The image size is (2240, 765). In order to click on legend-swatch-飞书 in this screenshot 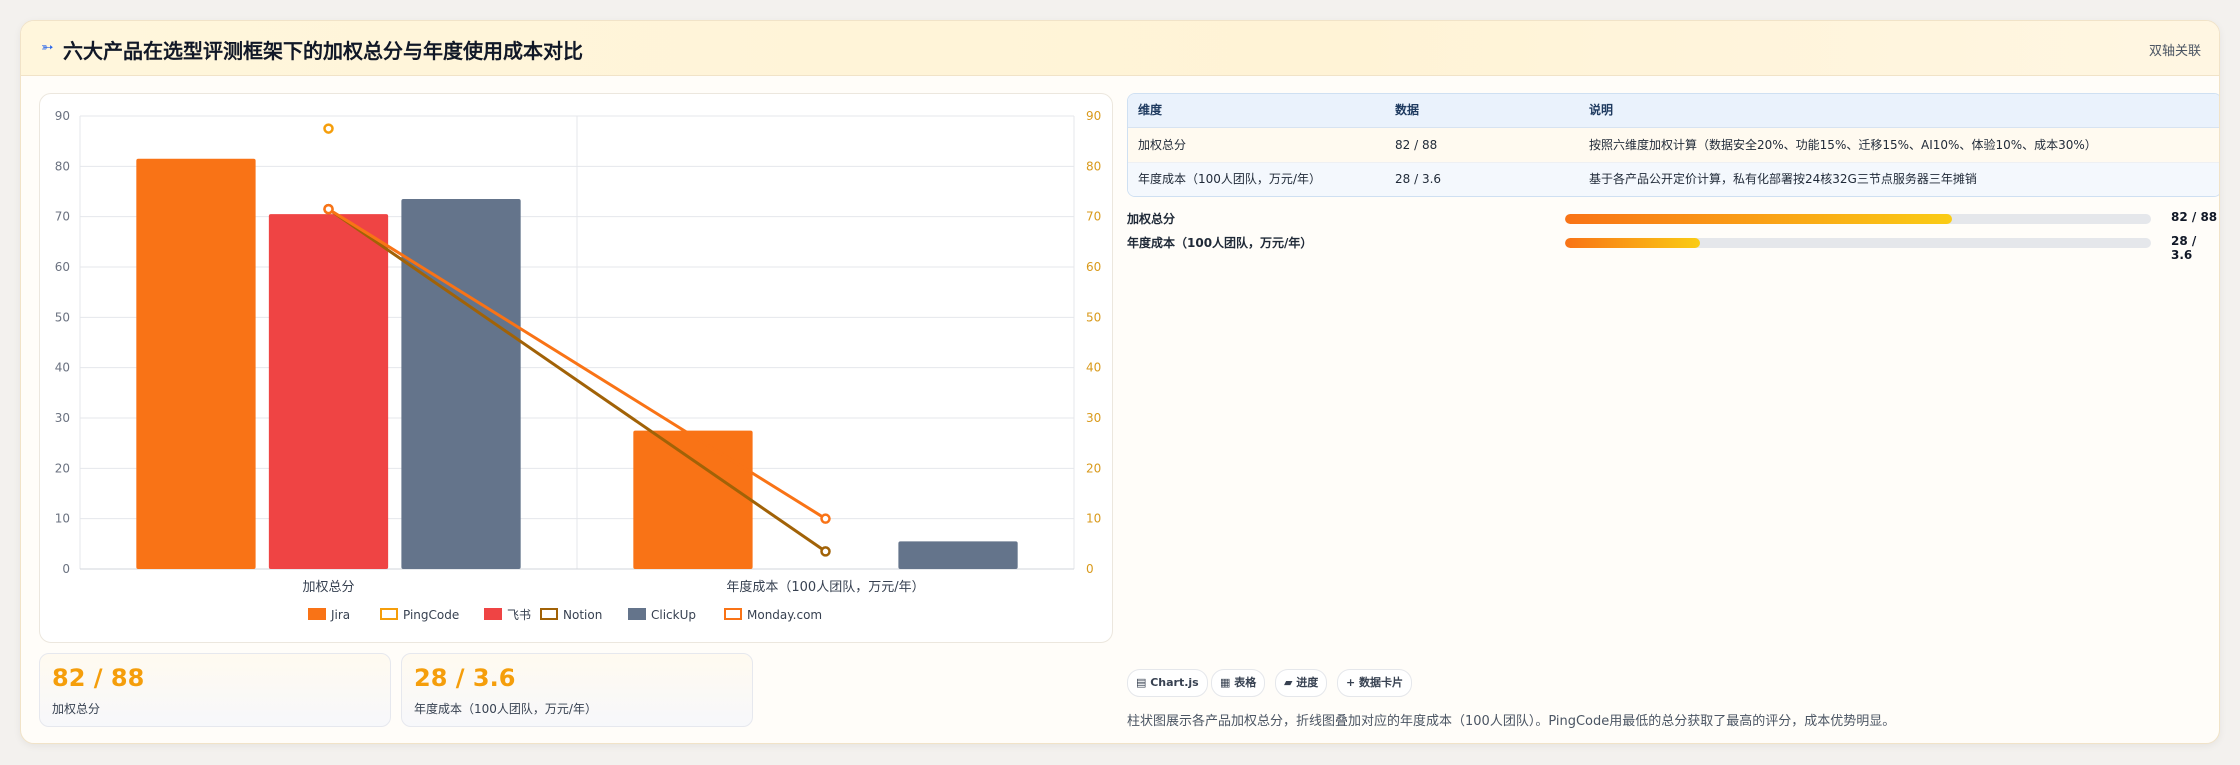, I will do `click(493, 614)`.